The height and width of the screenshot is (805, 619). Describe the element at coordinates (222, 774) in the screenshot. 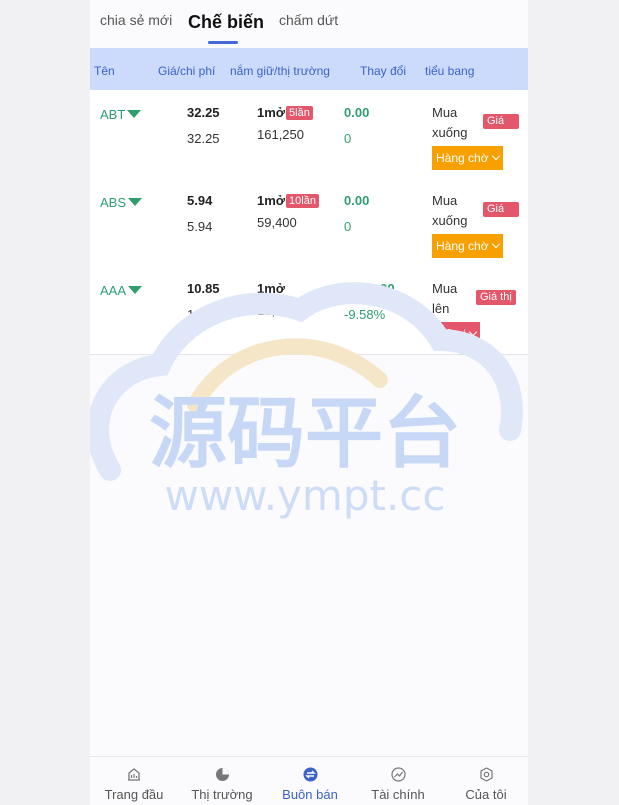

I see `pie-chart-icon` at that location.